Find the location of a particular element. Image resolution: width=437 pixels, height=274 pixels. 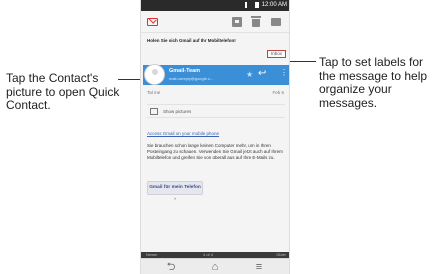

show-pictures-button: Show pictures is located at coordinates (216, 111).